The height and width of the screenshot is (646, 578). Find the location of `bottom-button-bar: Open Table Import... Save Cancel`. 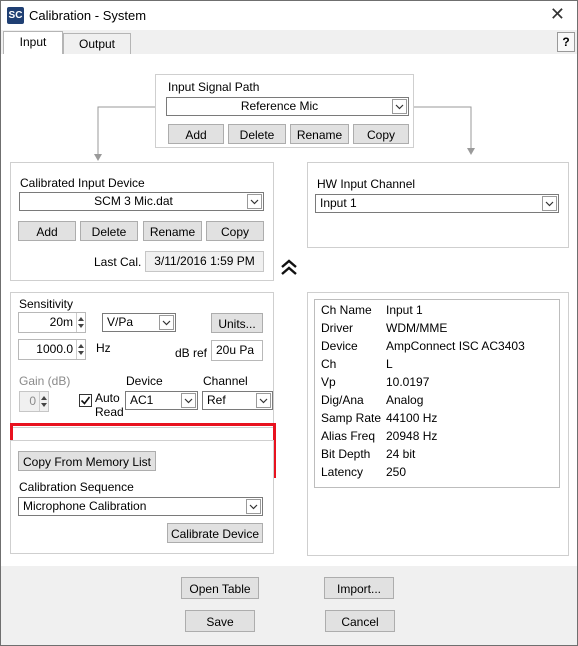

bottom-button-bar: Open Table Import... Save Cancel is located at coordinates (289, 605).